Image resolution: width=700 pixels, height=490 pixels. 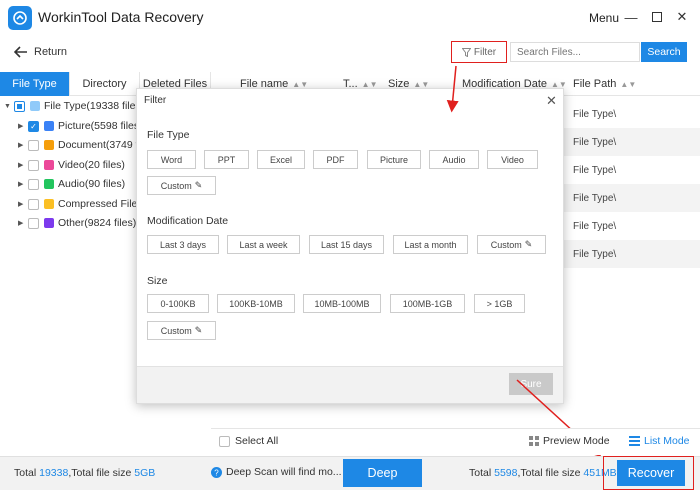 I want to click on preview-mode-button: Preview Mode, so click(x=569, y=441).